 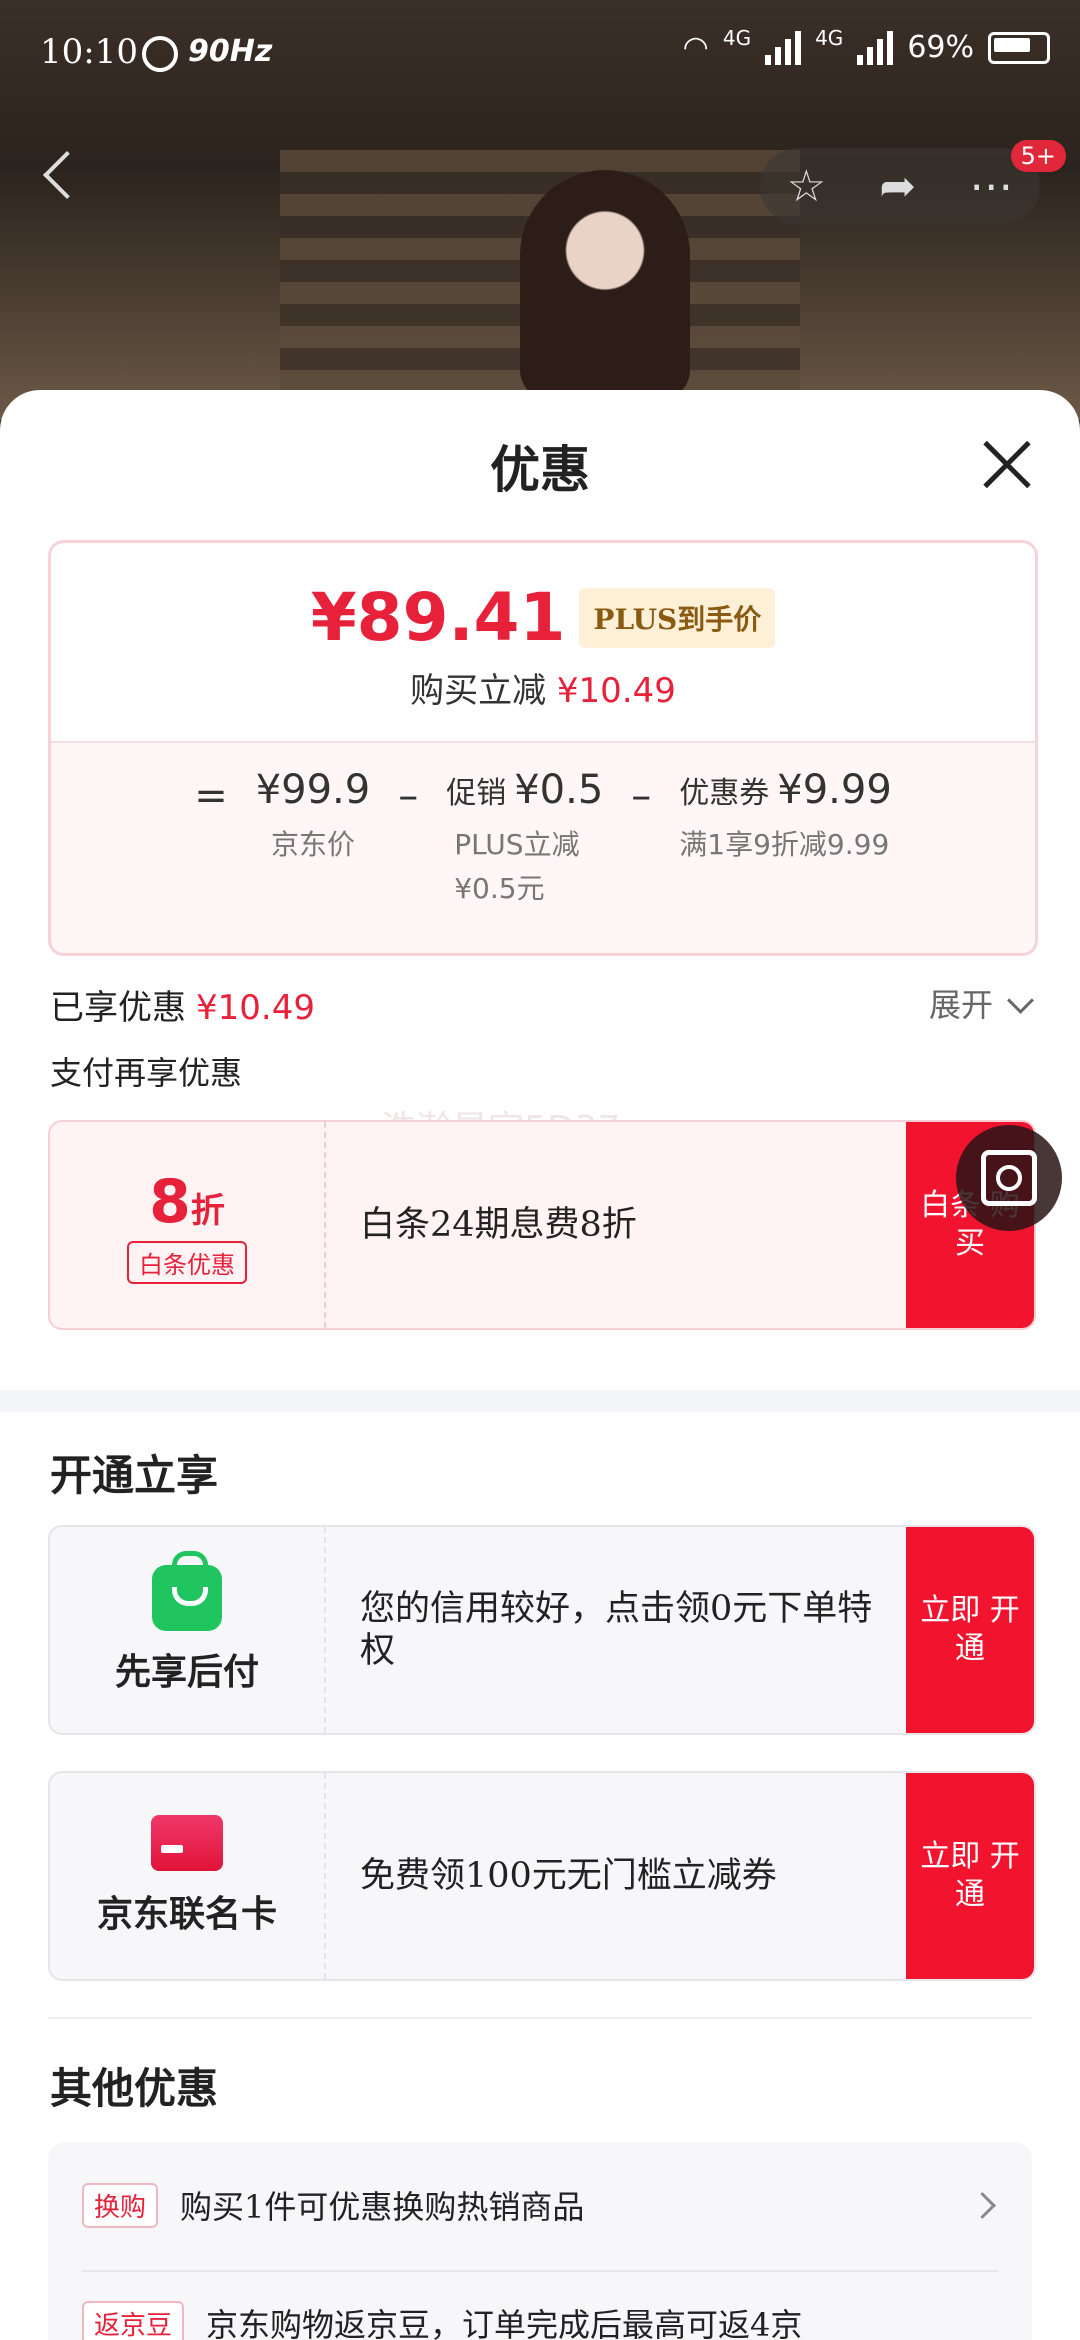 What do you see at coordinates (540, 185) in the screenshot?
I see `top-nav: ☆ ➦ ⋯ 5+` at bounding box center [540, 185].